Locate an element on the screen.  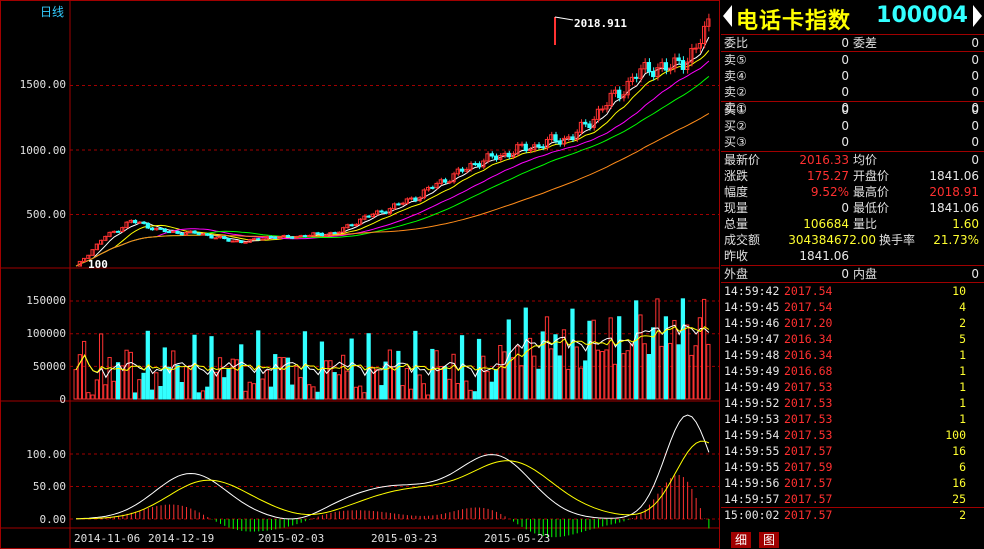
low-value: 1841.06 is located at coordinates (954, 208).